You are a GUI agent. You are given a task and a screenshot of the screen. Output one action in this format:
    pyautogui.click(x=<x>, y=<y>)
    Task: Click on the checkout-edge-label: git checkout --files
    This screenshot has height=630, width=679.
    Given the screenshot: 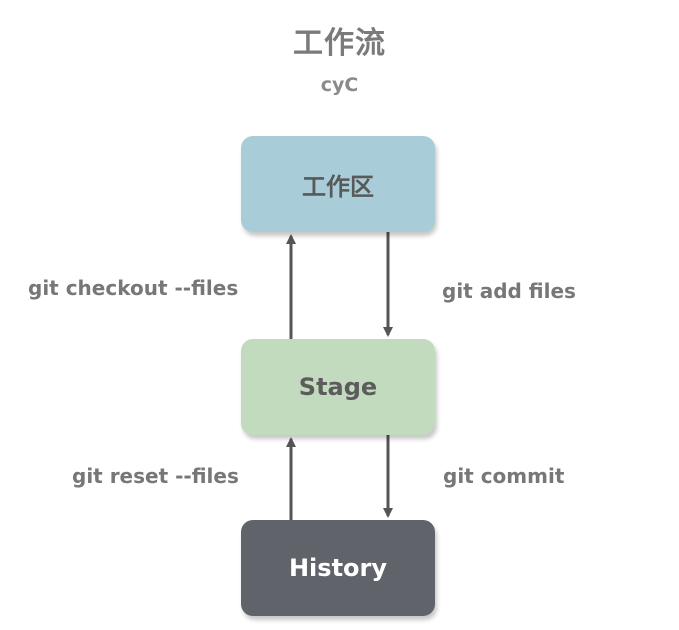 What is the action you would take?
    pyautogui.click(x=133, y=288)
    